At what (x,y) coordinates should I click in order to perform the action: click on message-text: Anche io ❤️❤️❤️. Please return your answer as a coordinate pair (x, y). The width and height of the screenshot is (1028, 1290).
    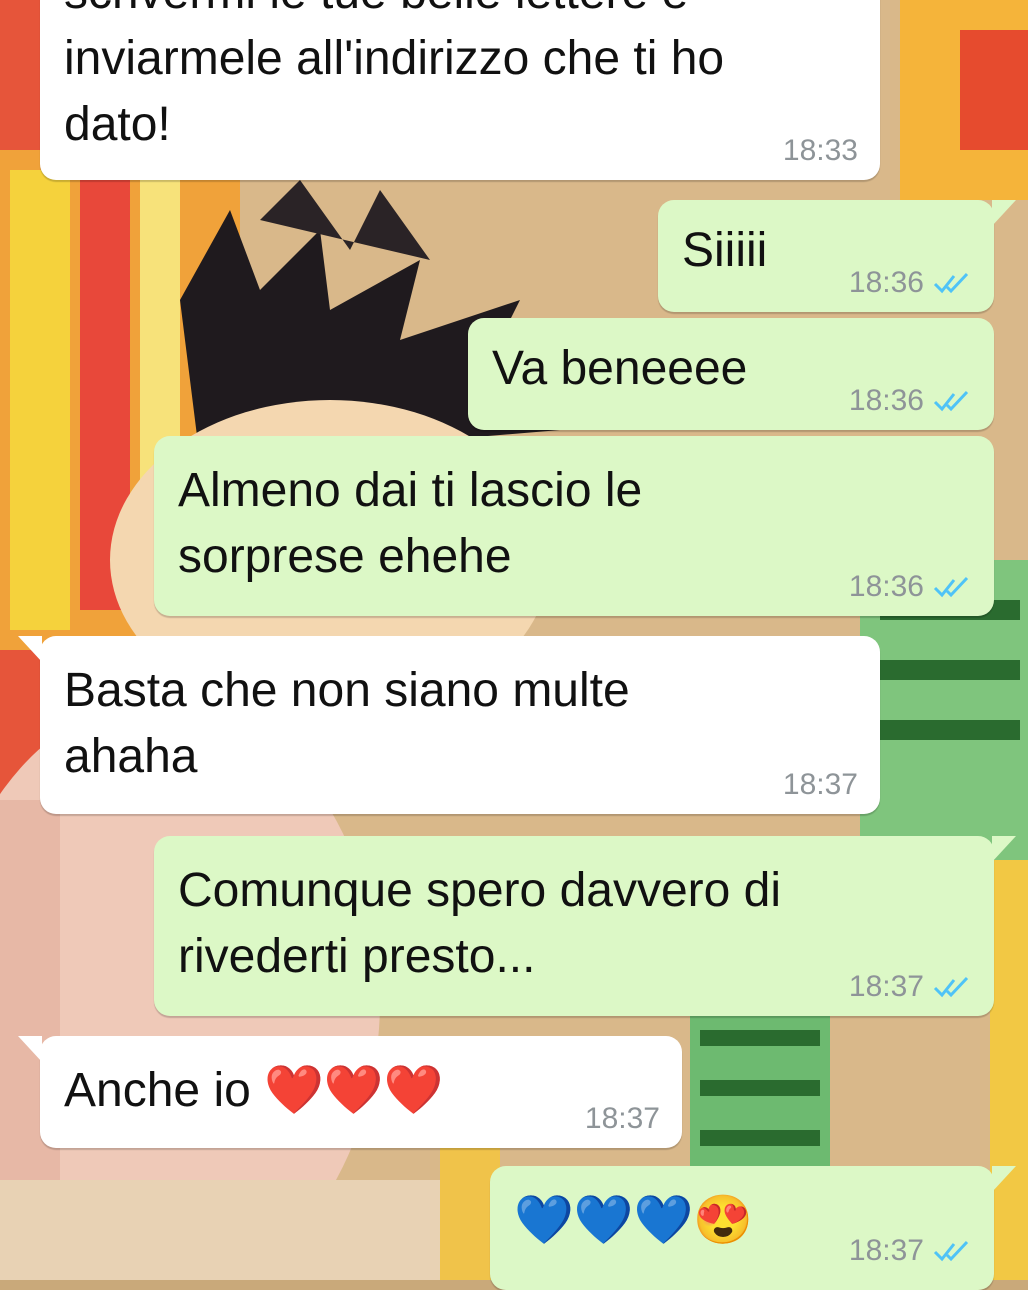
    Looking at the image, I should click on (254, 1090).